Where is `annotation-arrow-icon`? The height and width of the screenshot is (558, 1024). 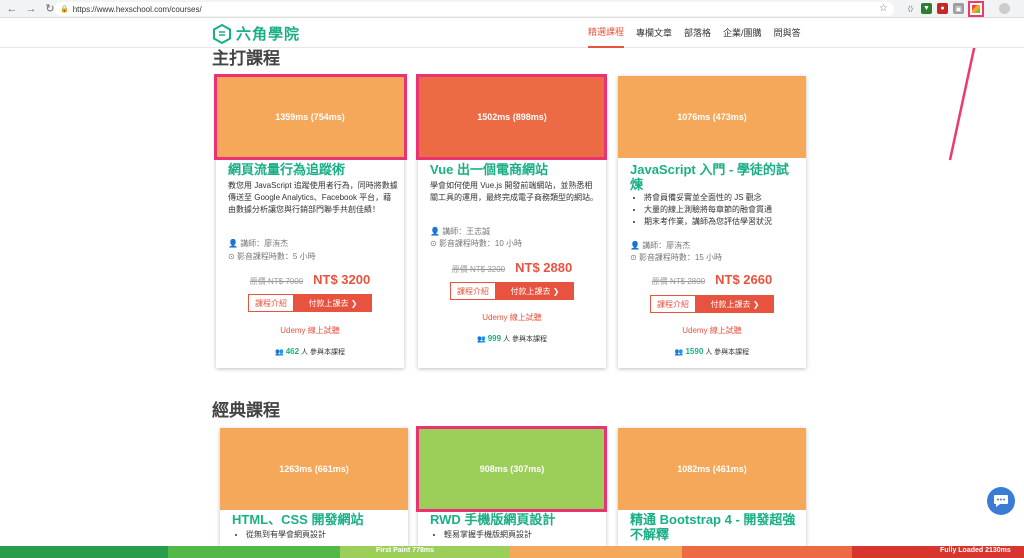
annotation-arrow-icon is located at coordinates (966, 90).